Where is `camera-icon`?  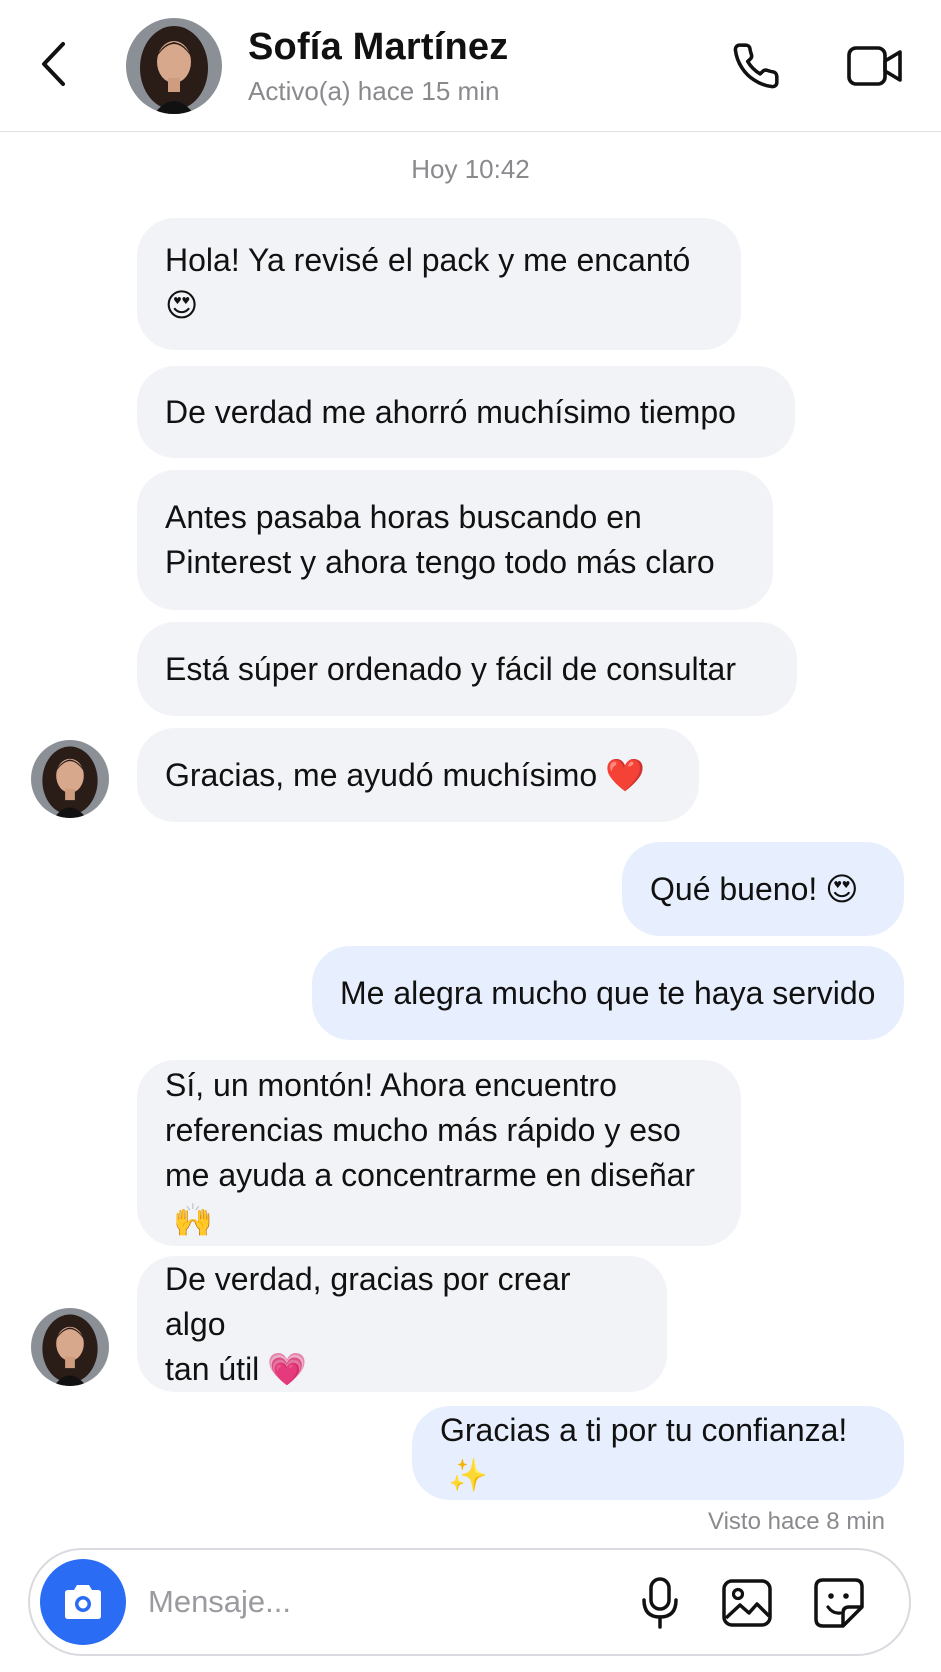
camera-icon is located at coordinates (83, 1602).